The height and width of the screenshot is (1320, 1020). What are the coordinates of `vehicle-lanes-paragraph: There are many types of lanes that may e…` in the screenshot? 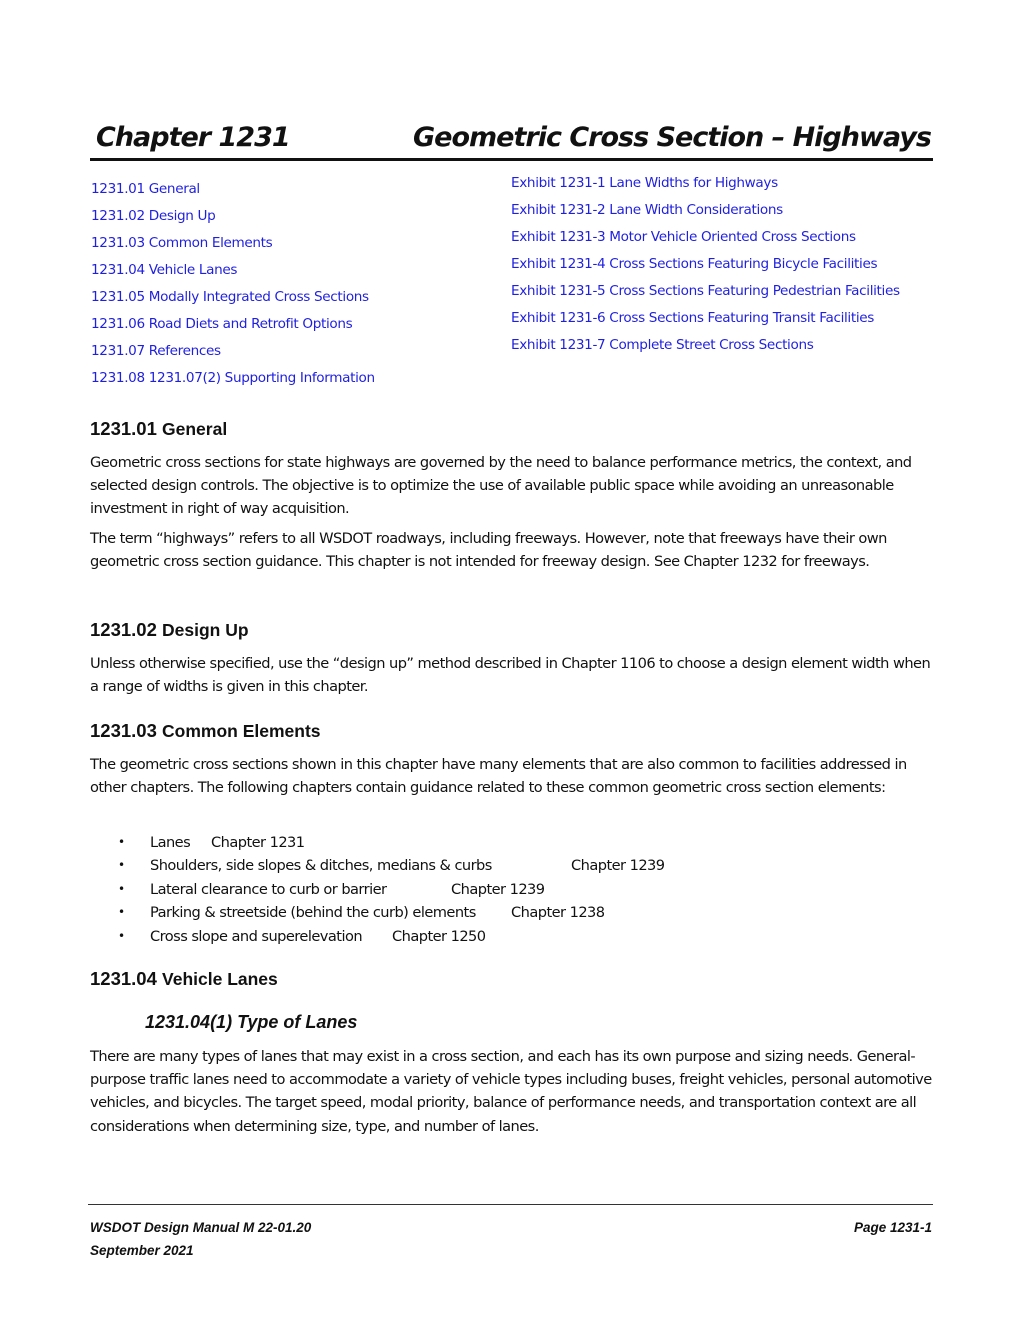 It's located at (511, 1091).